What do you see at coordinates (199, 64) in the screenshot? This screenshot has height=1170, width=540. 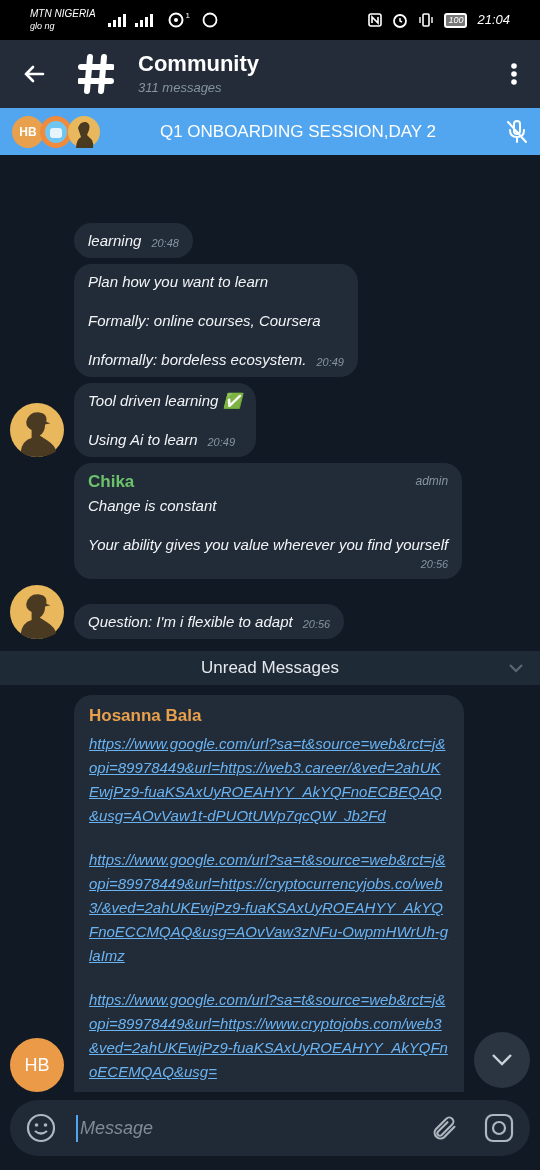 I see `chat-title: Community` at bounding box center [199, 64].